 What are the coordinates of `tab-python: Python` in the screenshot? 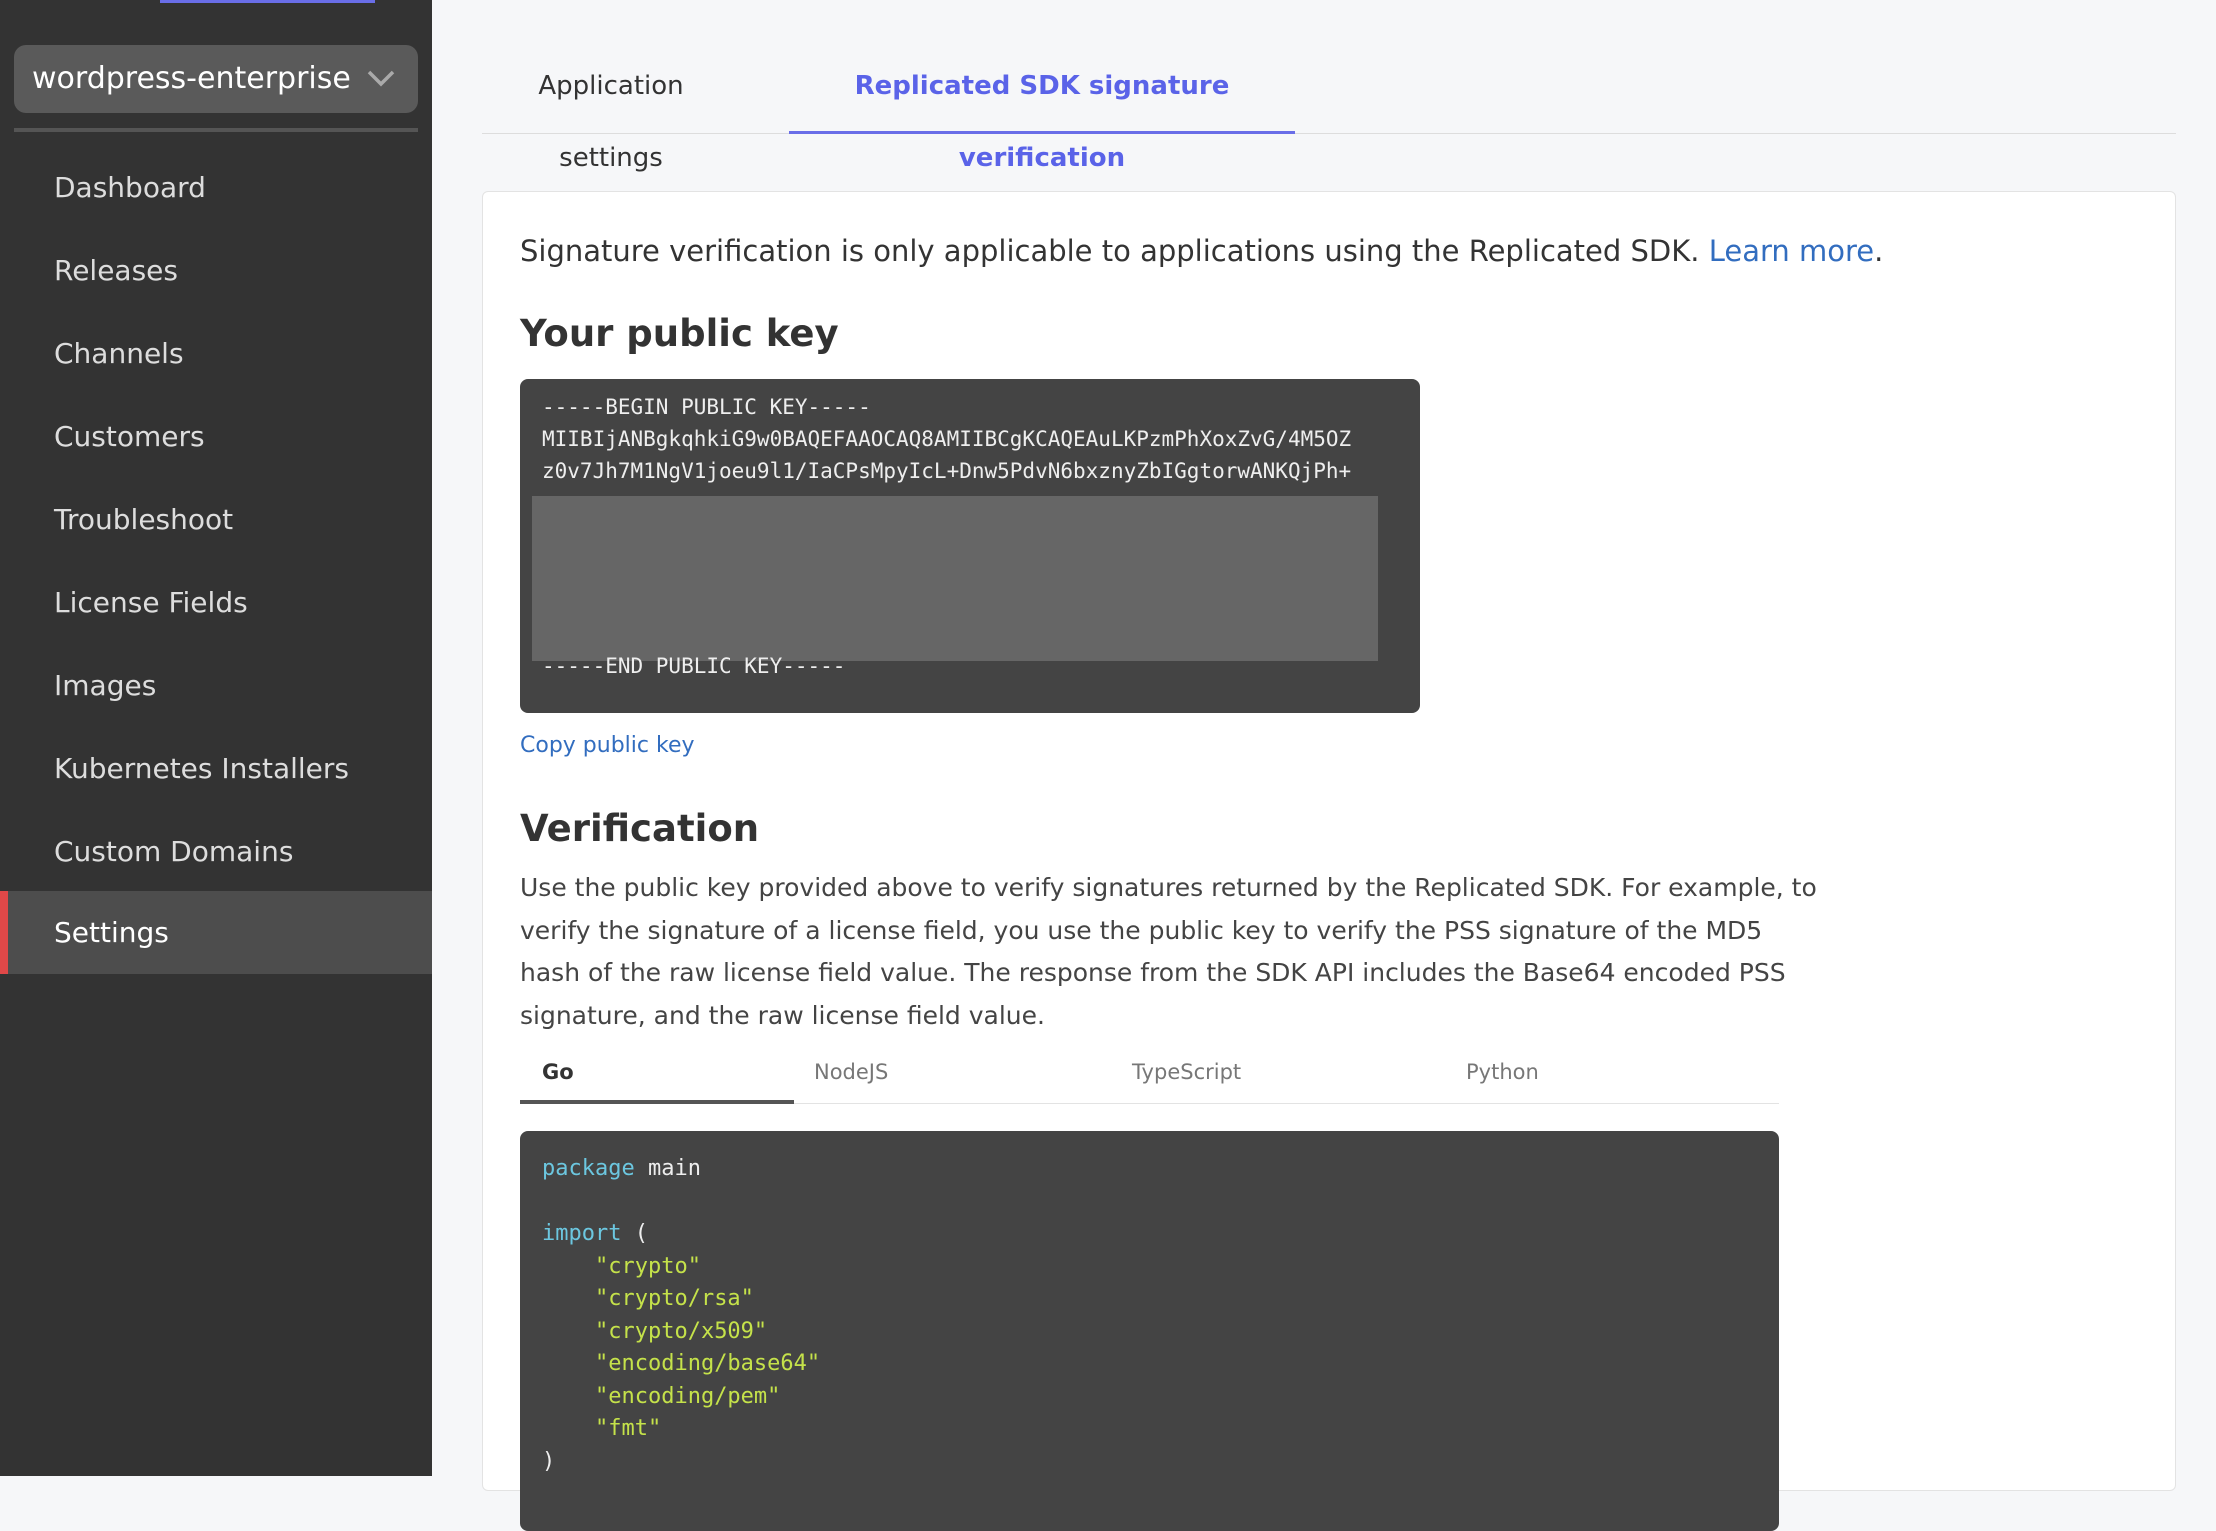 It's located at (1502, 1078).